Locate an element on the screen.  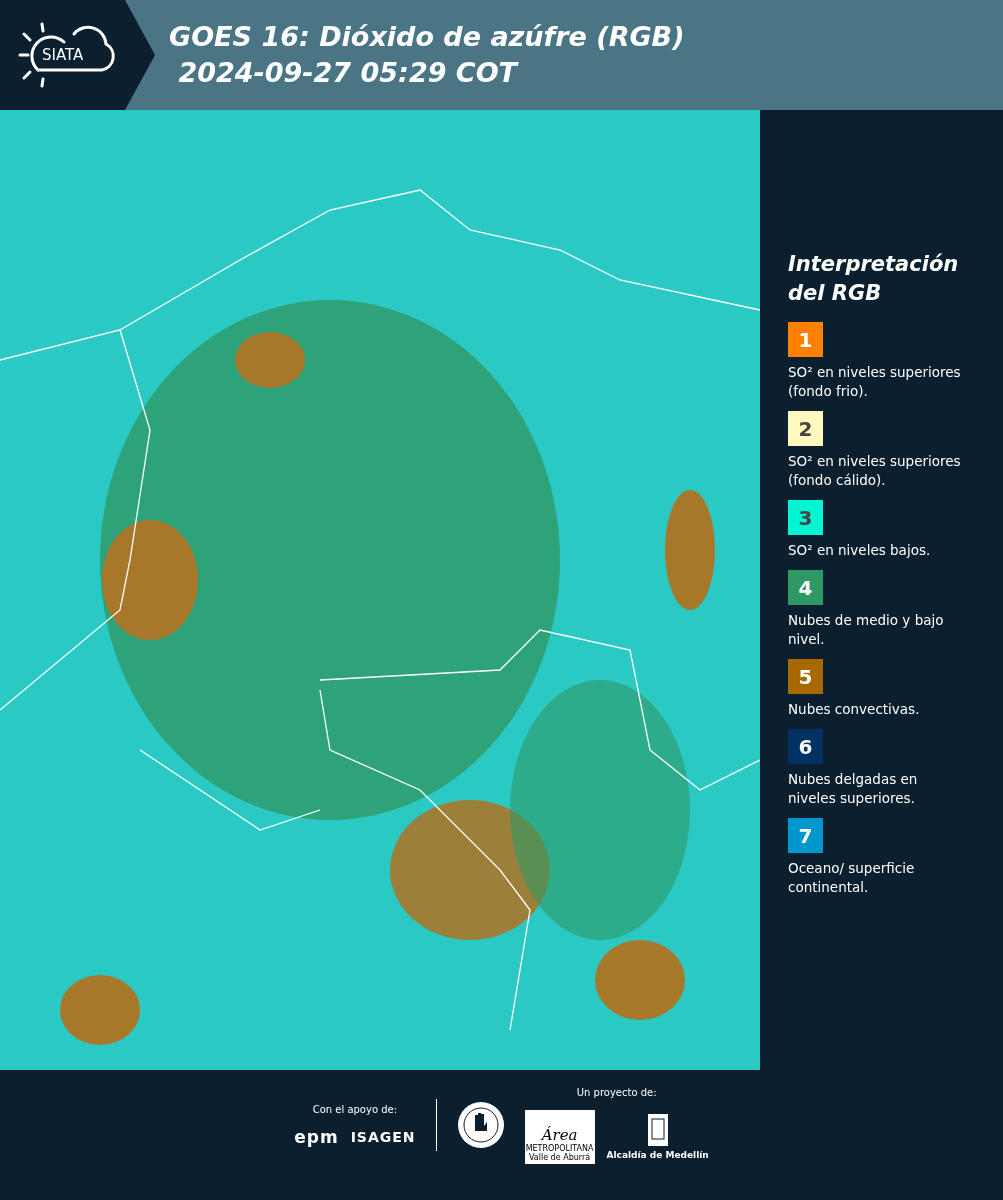
legend-swatch: 3 is located at coordinates (805, 517).